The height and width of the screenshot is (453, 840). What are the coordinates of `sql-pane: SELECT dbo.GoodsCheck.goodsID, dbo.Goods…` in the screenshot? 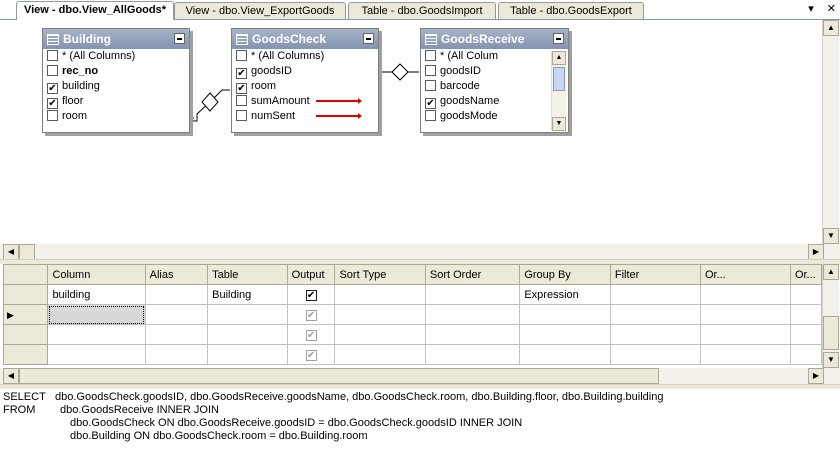 It's located at (420, 421).